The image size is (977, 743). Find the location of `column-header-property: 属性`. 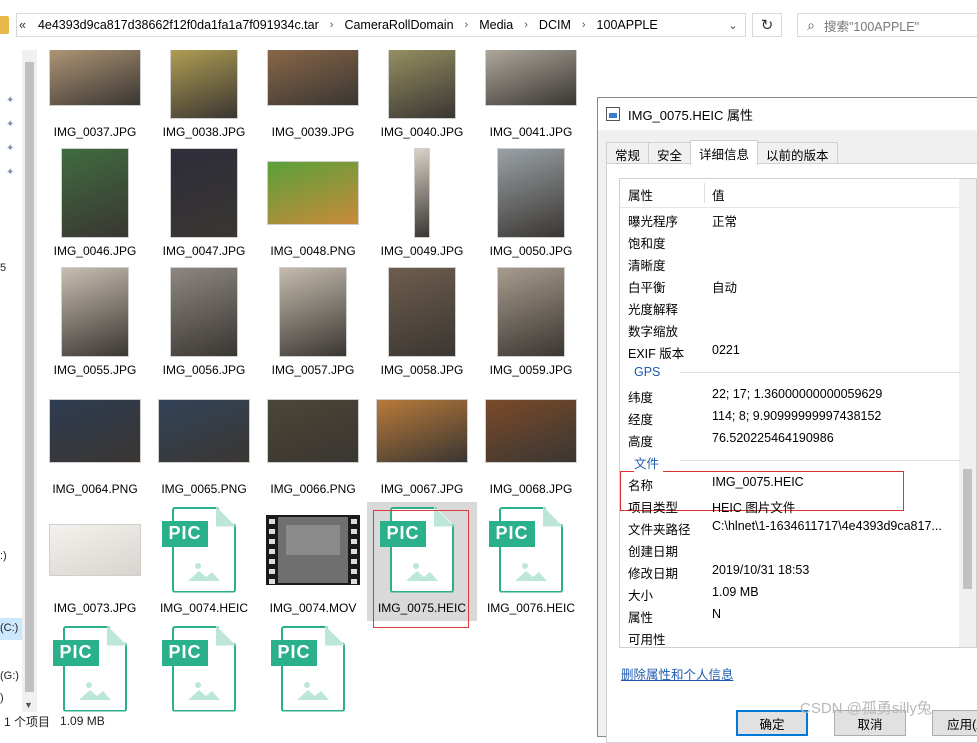

column-header-property: 属性 is located at coordinates (640, 194).